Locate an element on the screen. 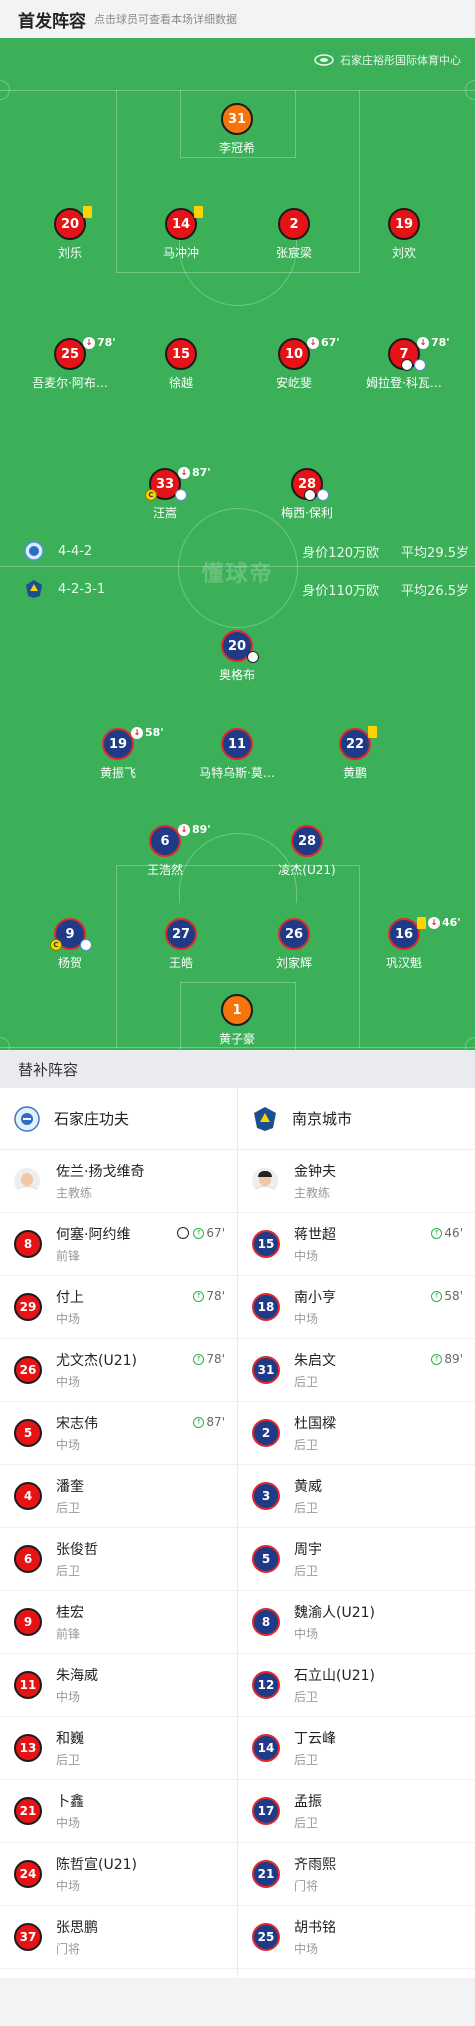 The height and width of the screenshot is (2026, 475). player-number-badge: 11 is located at coordinates (237, 744).